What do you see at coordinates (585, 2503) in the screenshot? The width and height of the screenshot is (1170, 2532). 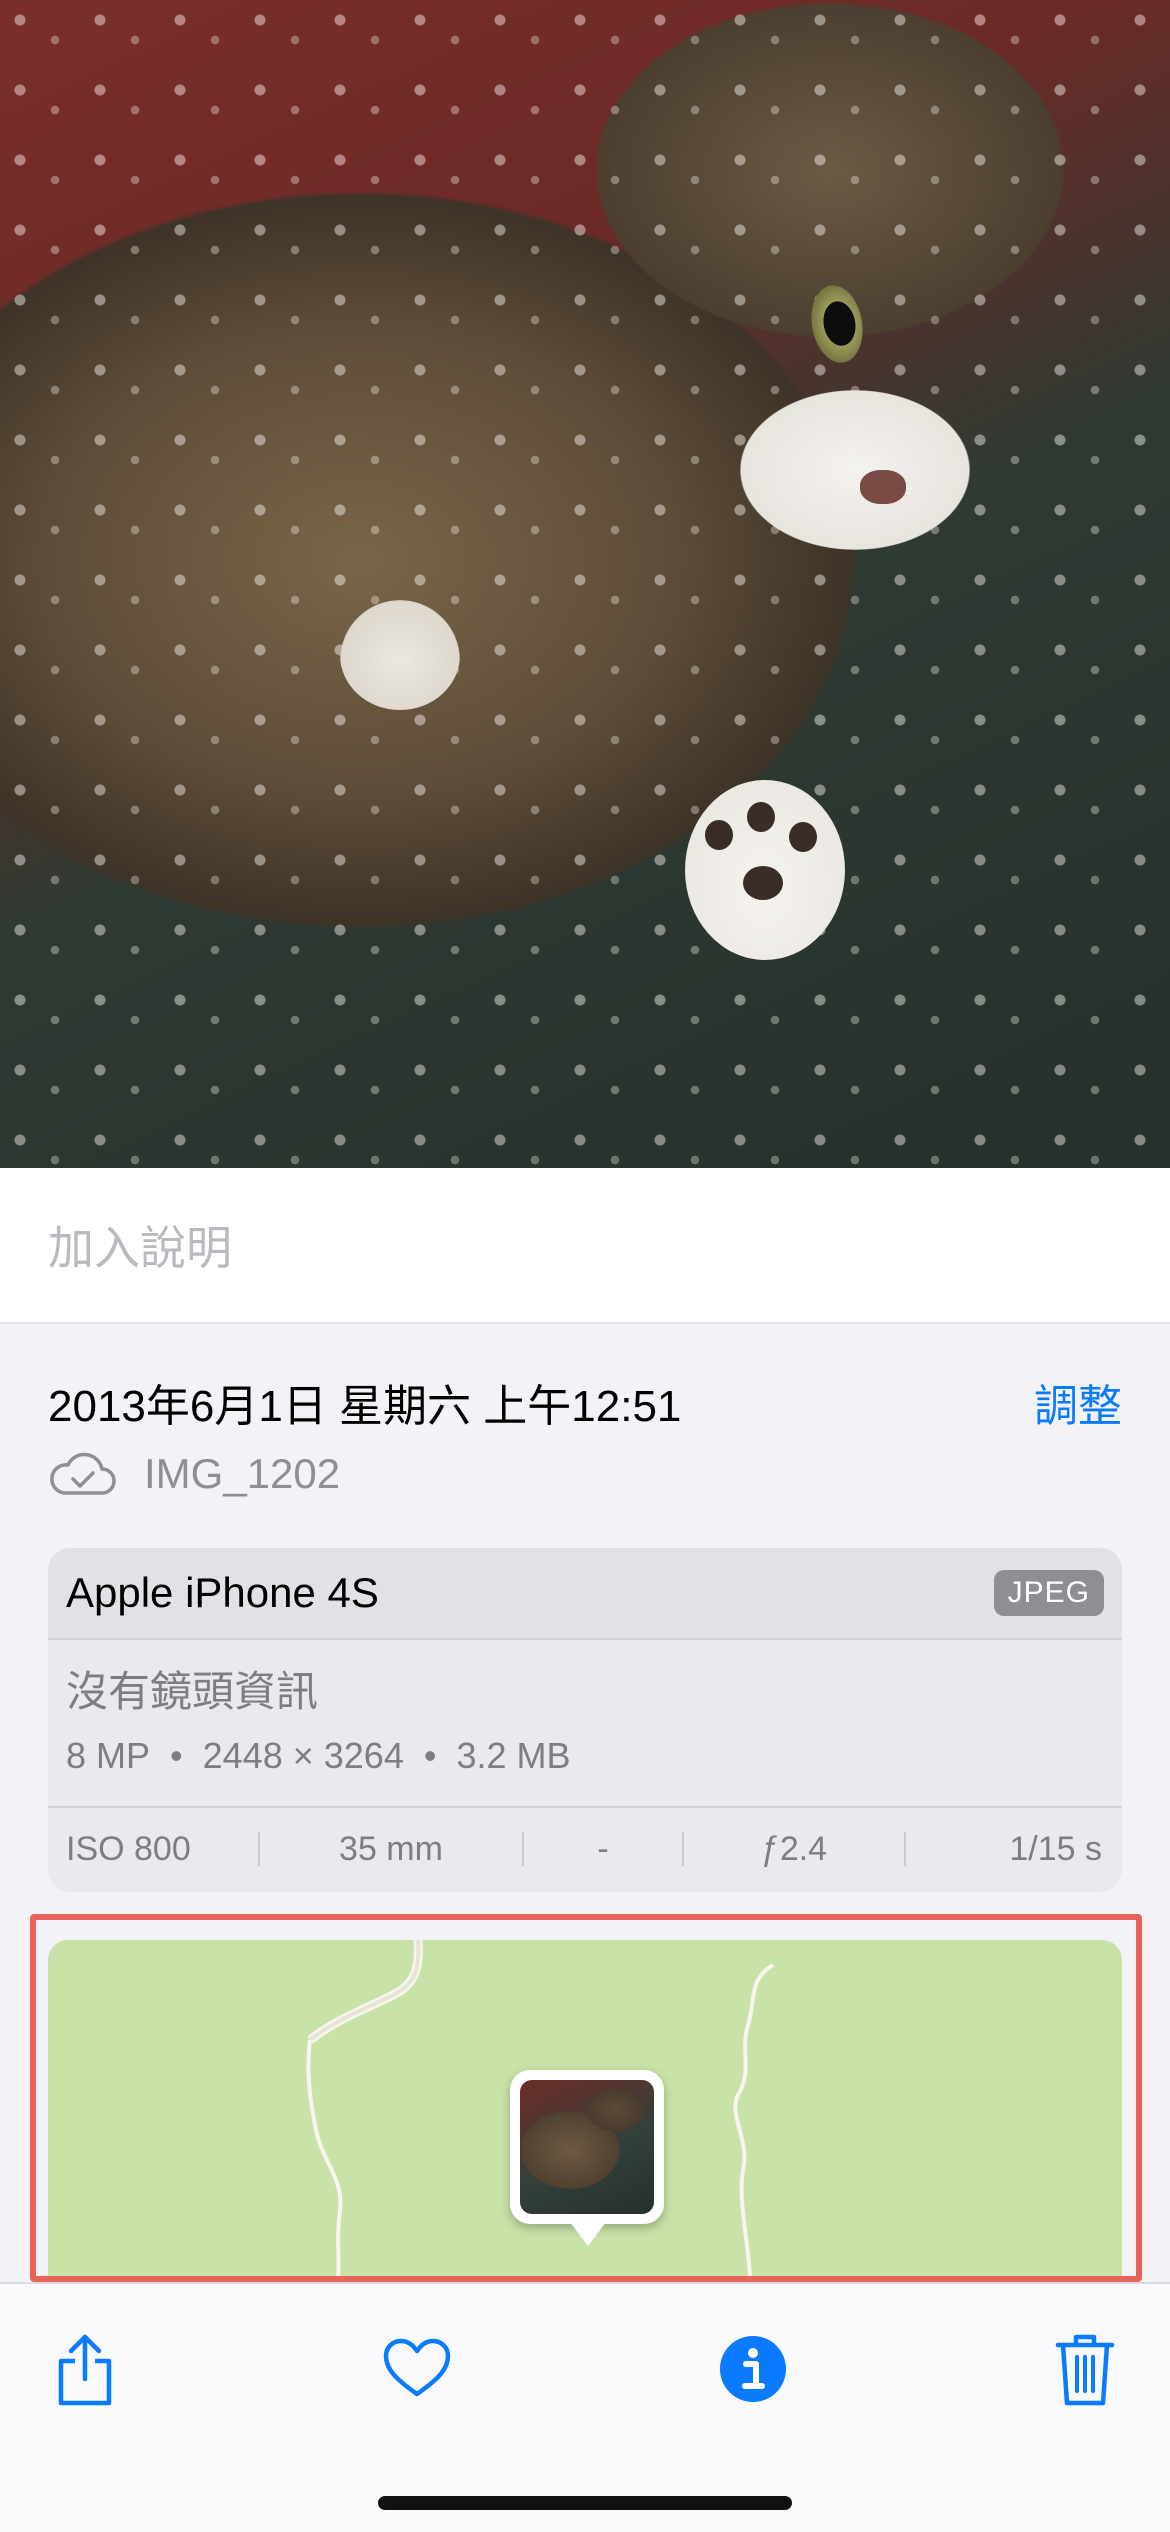 I see `home-indicator` at bounding box center [585, 2503].